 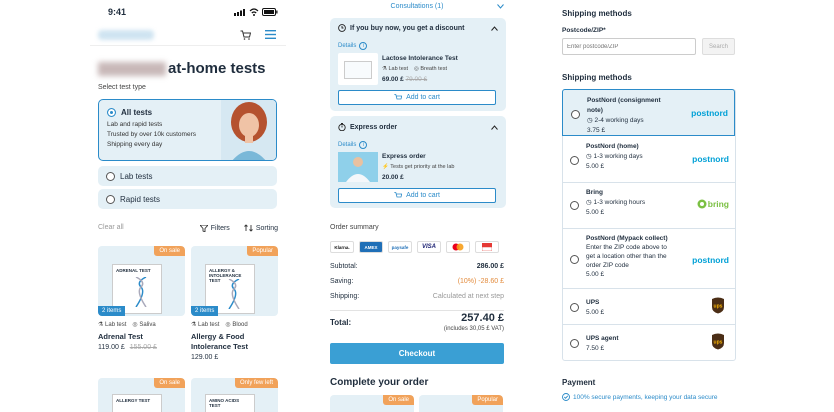 What do you see at coordinates (110, 176) in the screenshot?
I see `lab-tests-radio` at bounding box center [110, 176].